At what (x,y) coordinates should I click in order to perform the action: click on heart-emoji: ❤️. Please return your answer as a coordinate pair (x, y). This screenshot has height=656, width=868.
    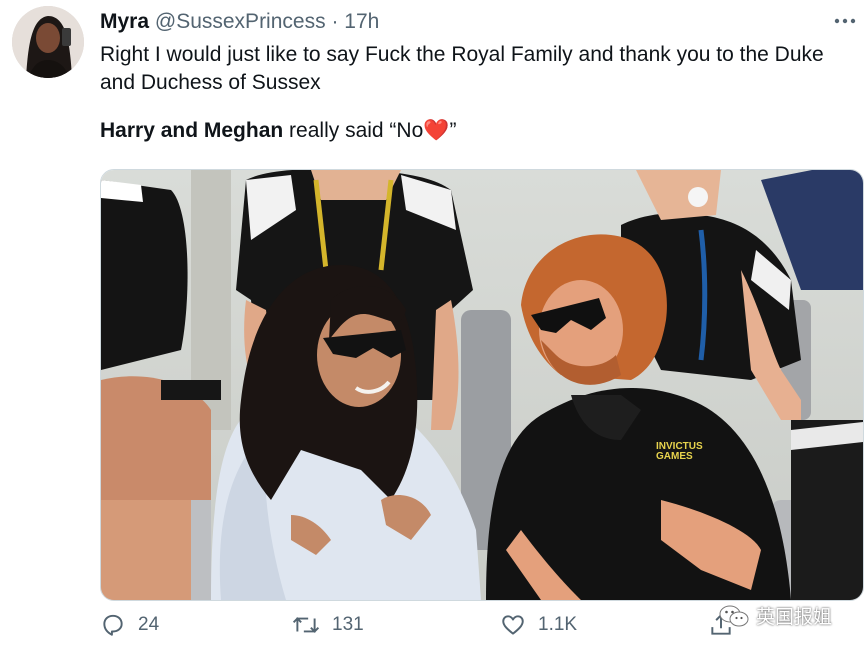
    Looking at the image, I should click on (436, 130).